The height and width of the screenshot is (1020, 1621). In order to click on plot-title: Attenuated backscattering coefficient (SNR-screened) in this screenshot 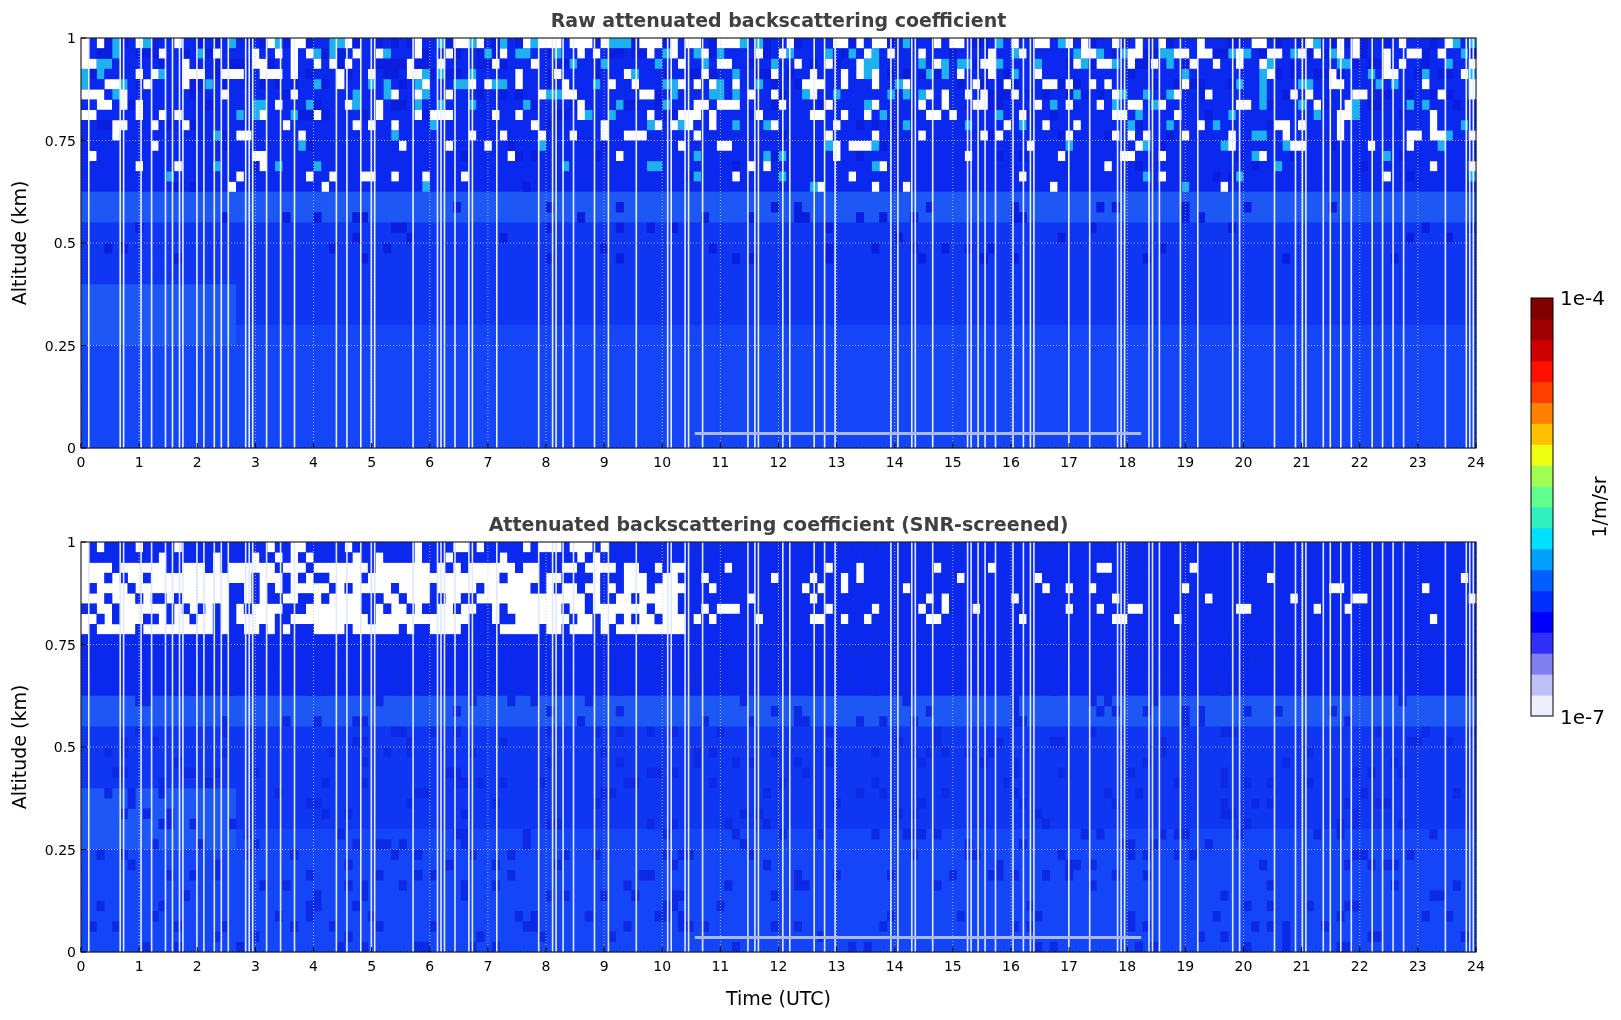, I will do `click(778, 524)`.